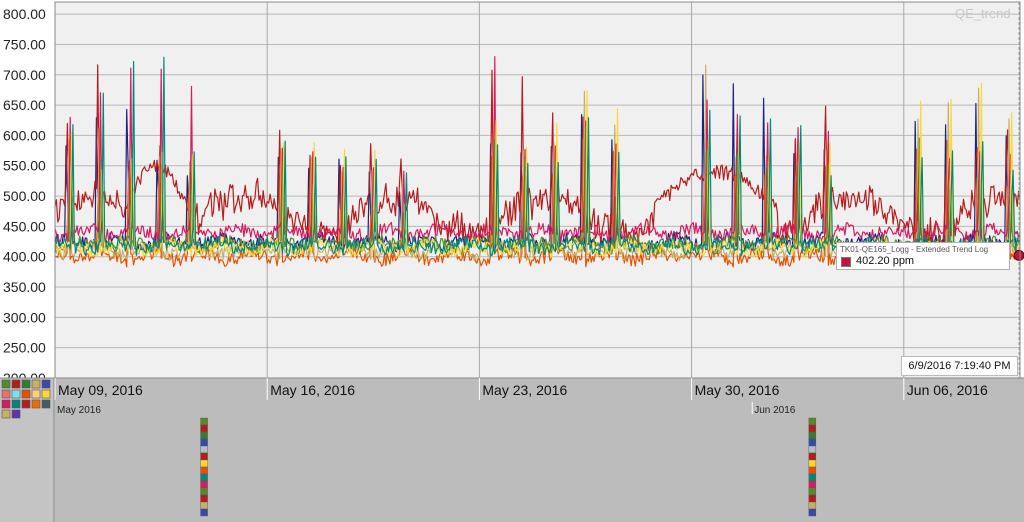  I want to click on tooltip-value: 402.20 ppm, so click(885, 261).